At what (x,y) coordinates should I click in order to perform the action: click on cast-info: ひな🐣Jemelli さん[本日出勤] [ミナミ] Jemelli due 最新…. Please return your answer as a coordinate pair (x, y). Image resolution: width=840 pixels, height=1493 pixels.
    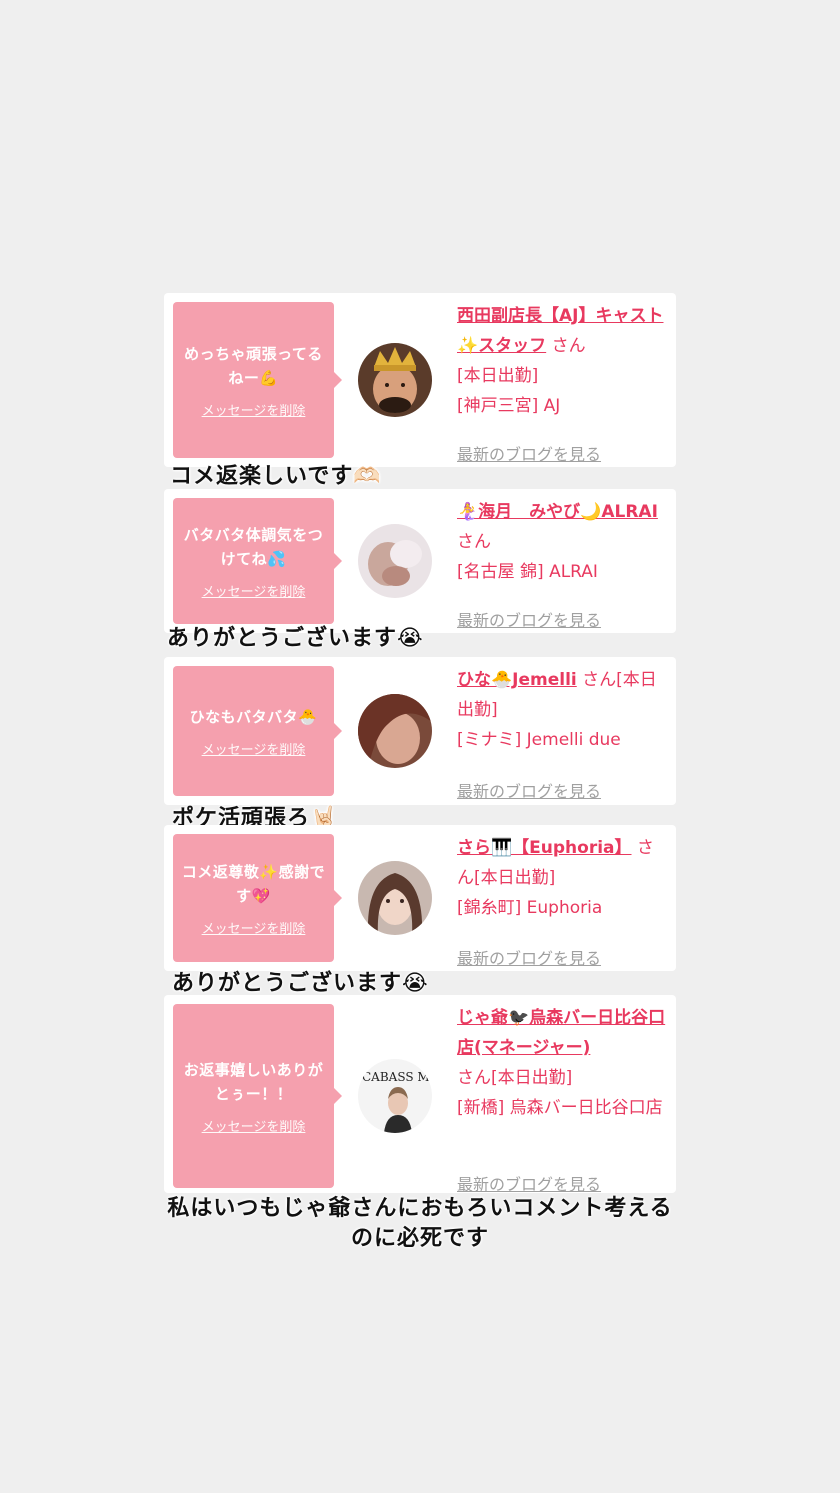
    Looking at the image, I should click on (562, 733).